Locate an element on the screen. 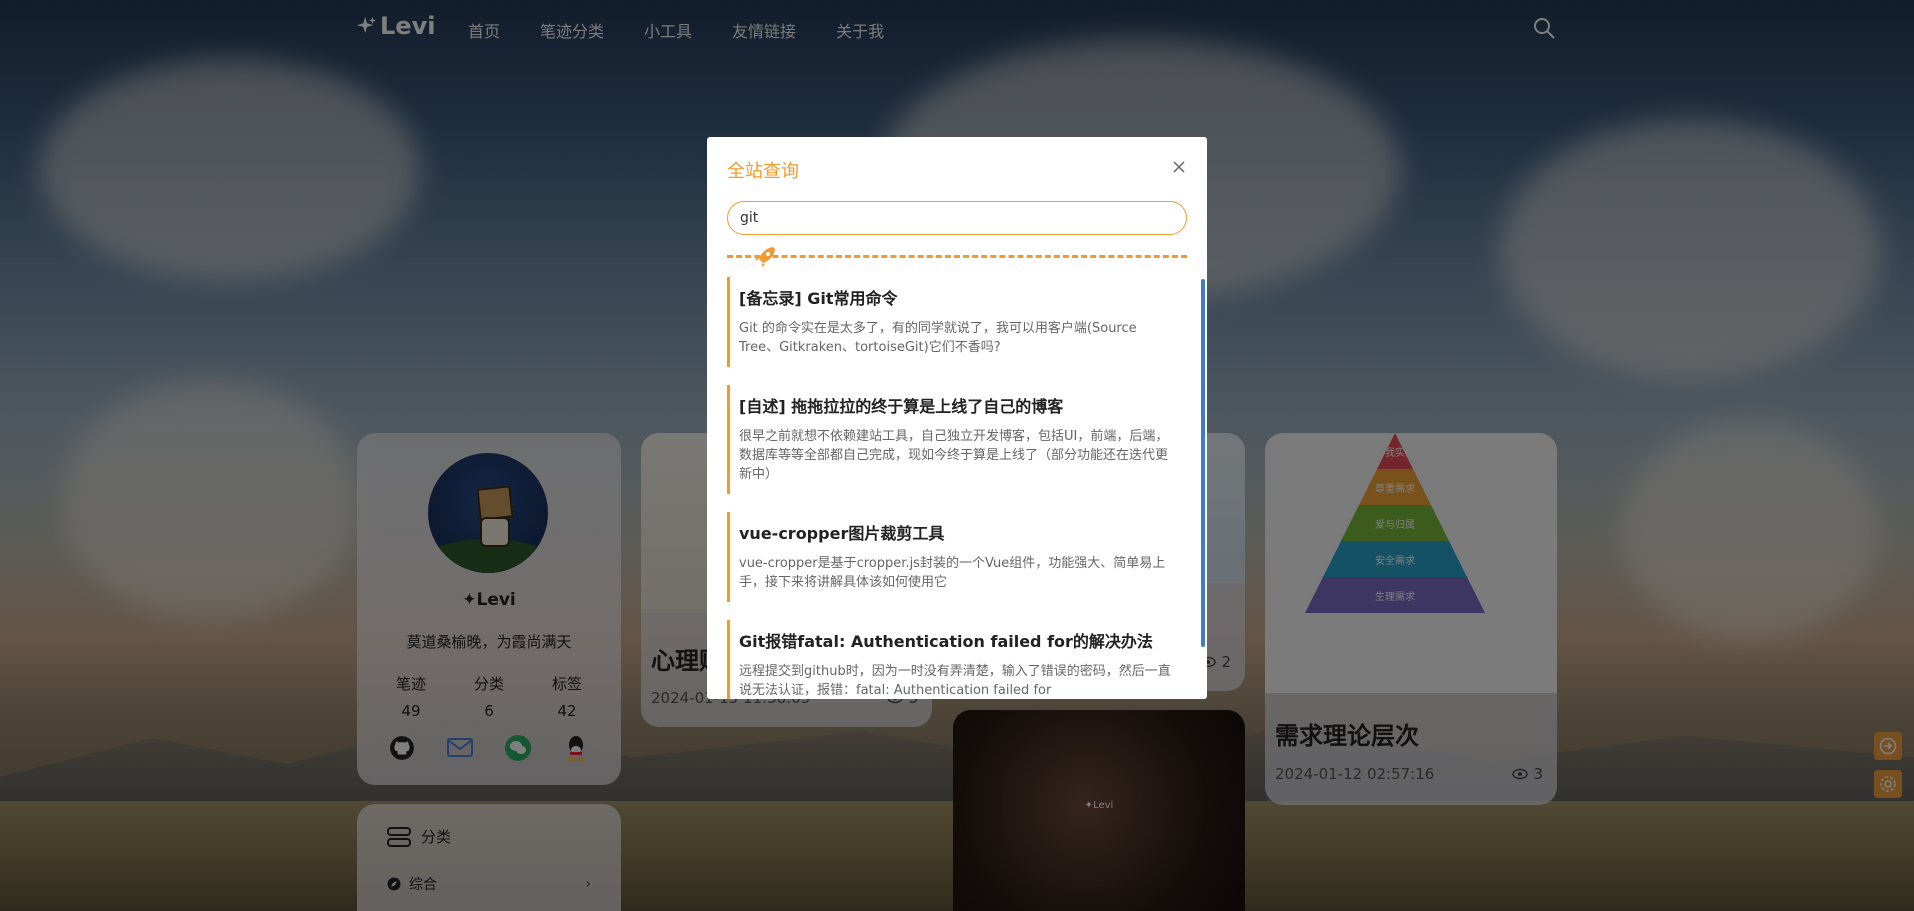 The width and height of the screenshot is (1914, 911). close-icon is located at coordinates (1179, 167).